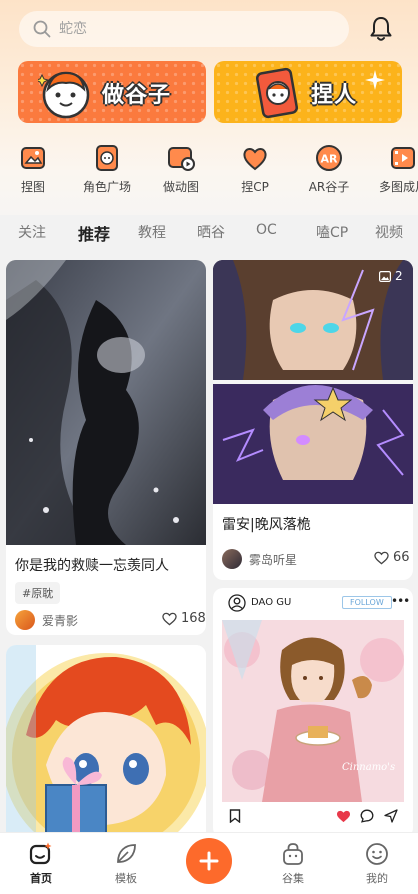 The image size is (418, 894). Describe the element at coordinates (313, 603) in the screenshot. I see `post-header: DAO GU FOLLOW •••` at that location.